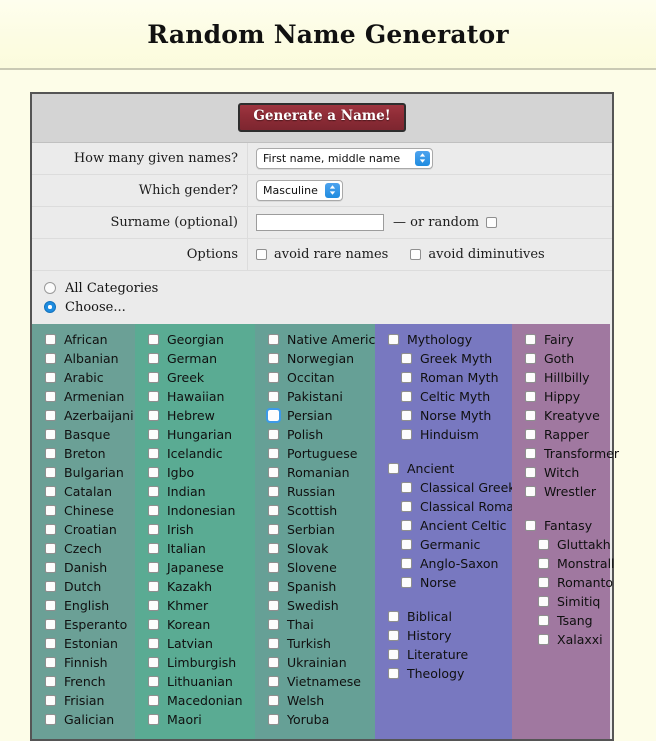  Describe the element at coordinates (195, 662) in the screenshot. I see `category-item: Limburgish` at that location.